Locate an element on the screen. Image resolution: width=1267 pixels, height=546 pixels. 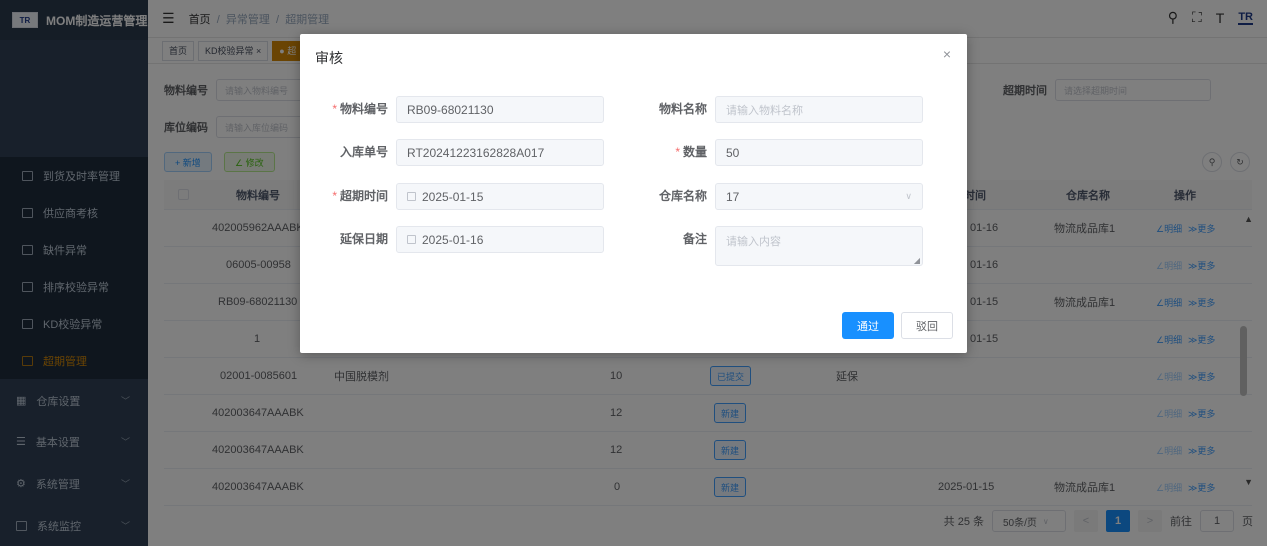
label-text: 超期时间 is located at coordinates (363, 196).